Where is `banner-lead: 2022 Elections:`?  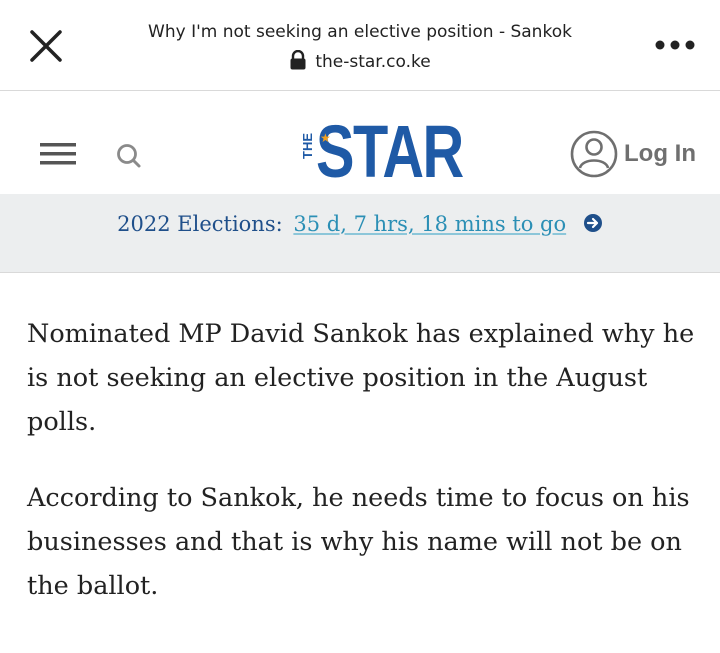
banner-lead: 2022 Elections: is located at coordinates (200, 224).